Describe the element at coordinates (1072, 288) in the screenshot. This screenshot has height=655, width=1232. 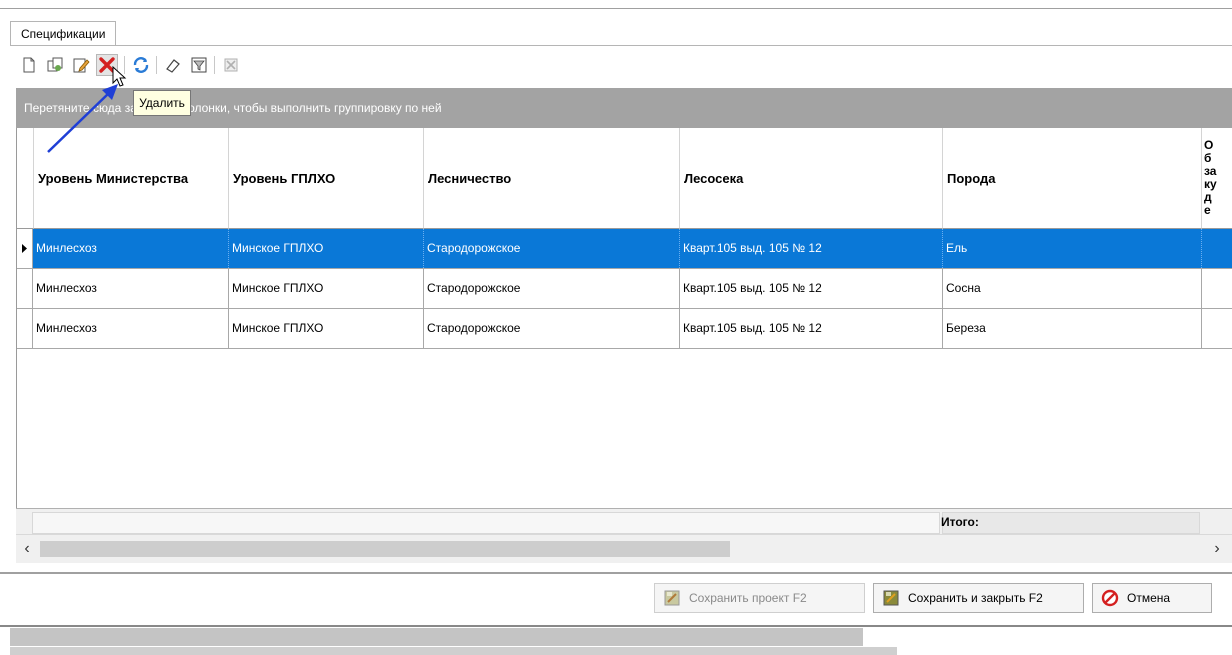
I see `cell-species: Сосна` at that location.